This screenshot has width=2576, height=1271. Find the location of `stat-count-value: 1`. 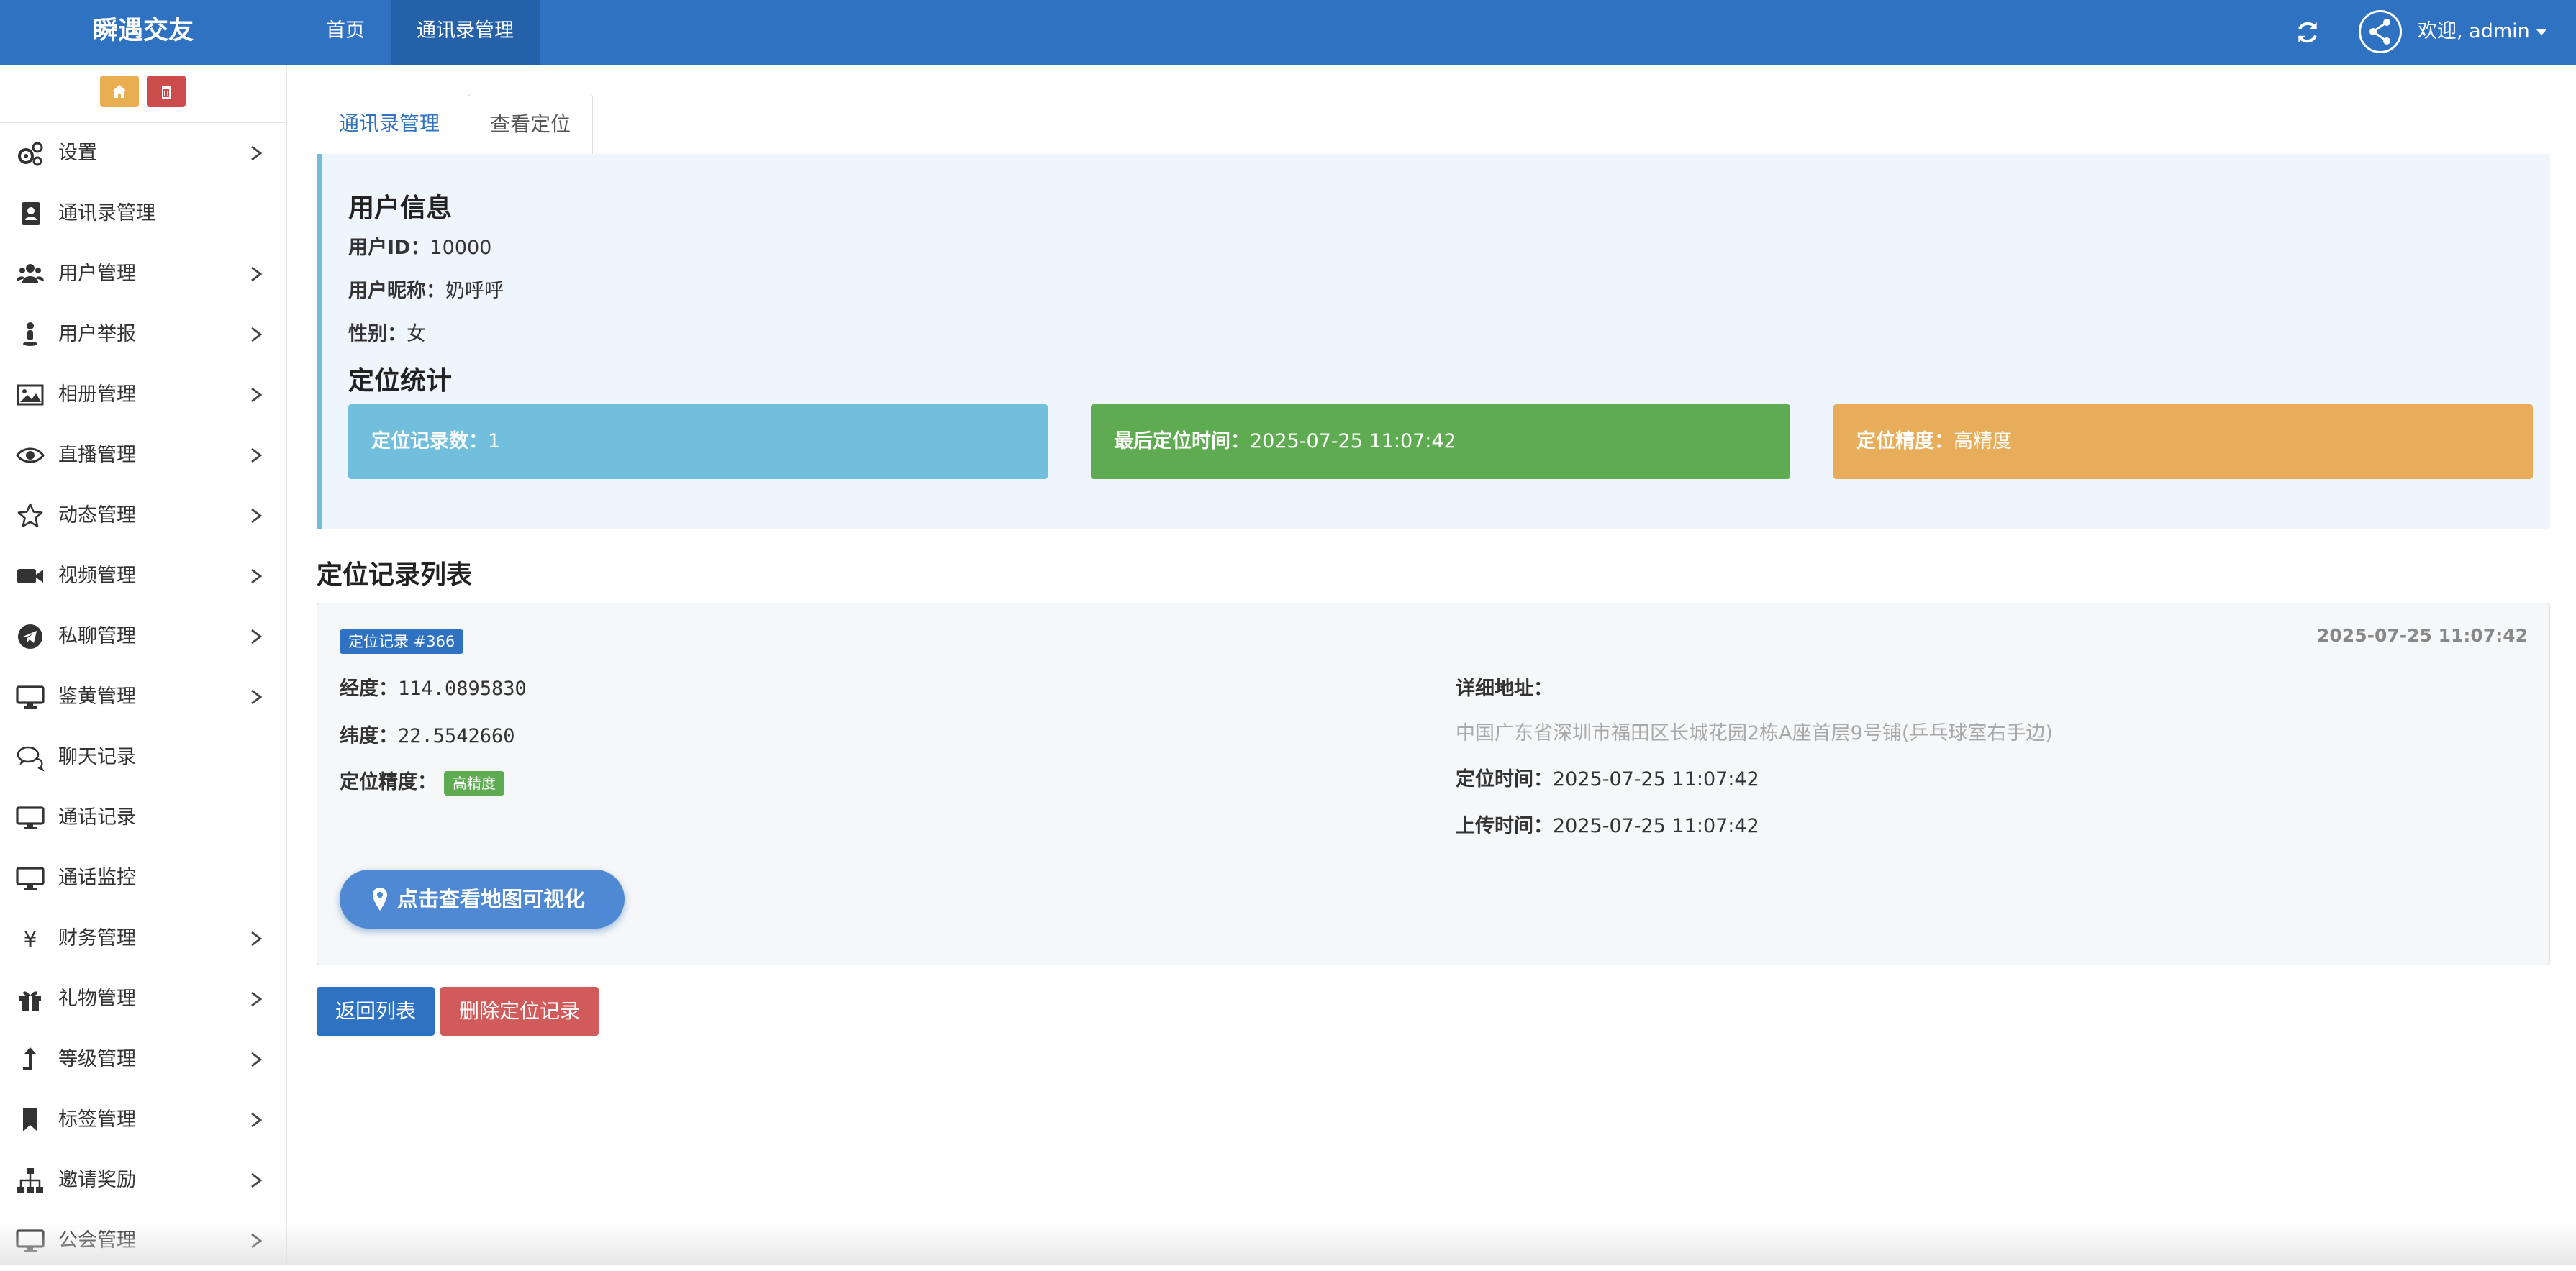

stat-count-value: 1 is located at coordinates (495, 441).